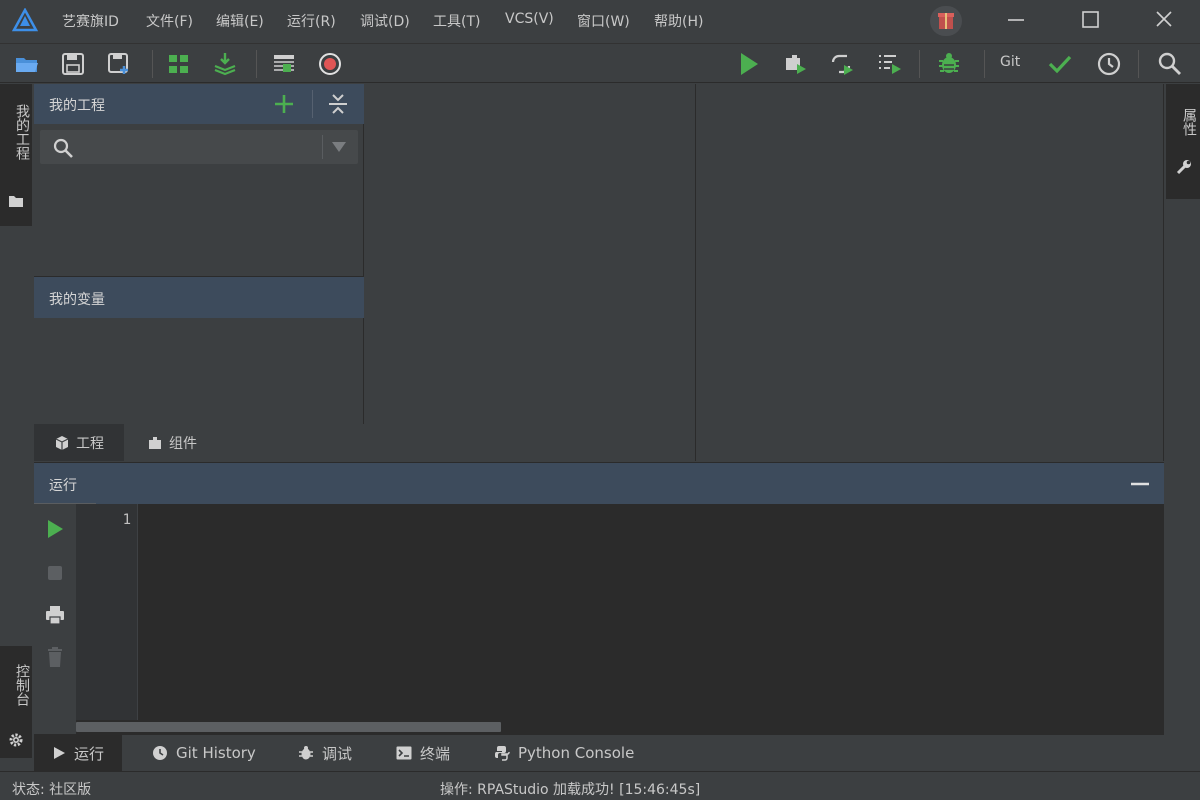  I want to click on properties-tool-window-tab: 属性, so click(1183, 141).